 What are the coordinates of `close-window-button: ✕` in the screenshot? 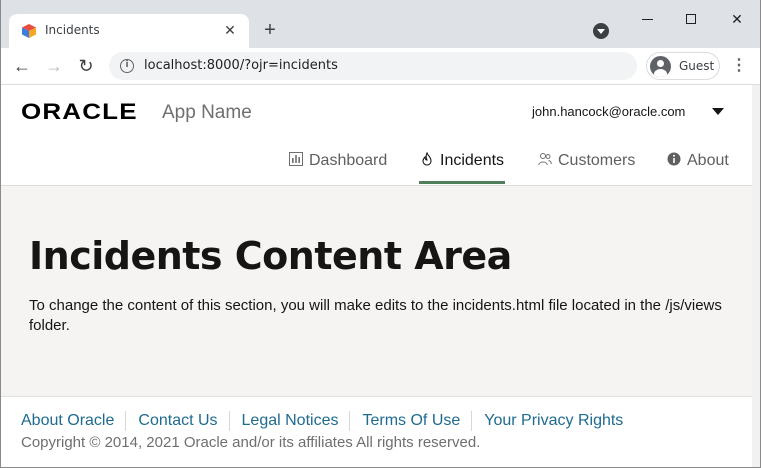 It's located at (737, 19).